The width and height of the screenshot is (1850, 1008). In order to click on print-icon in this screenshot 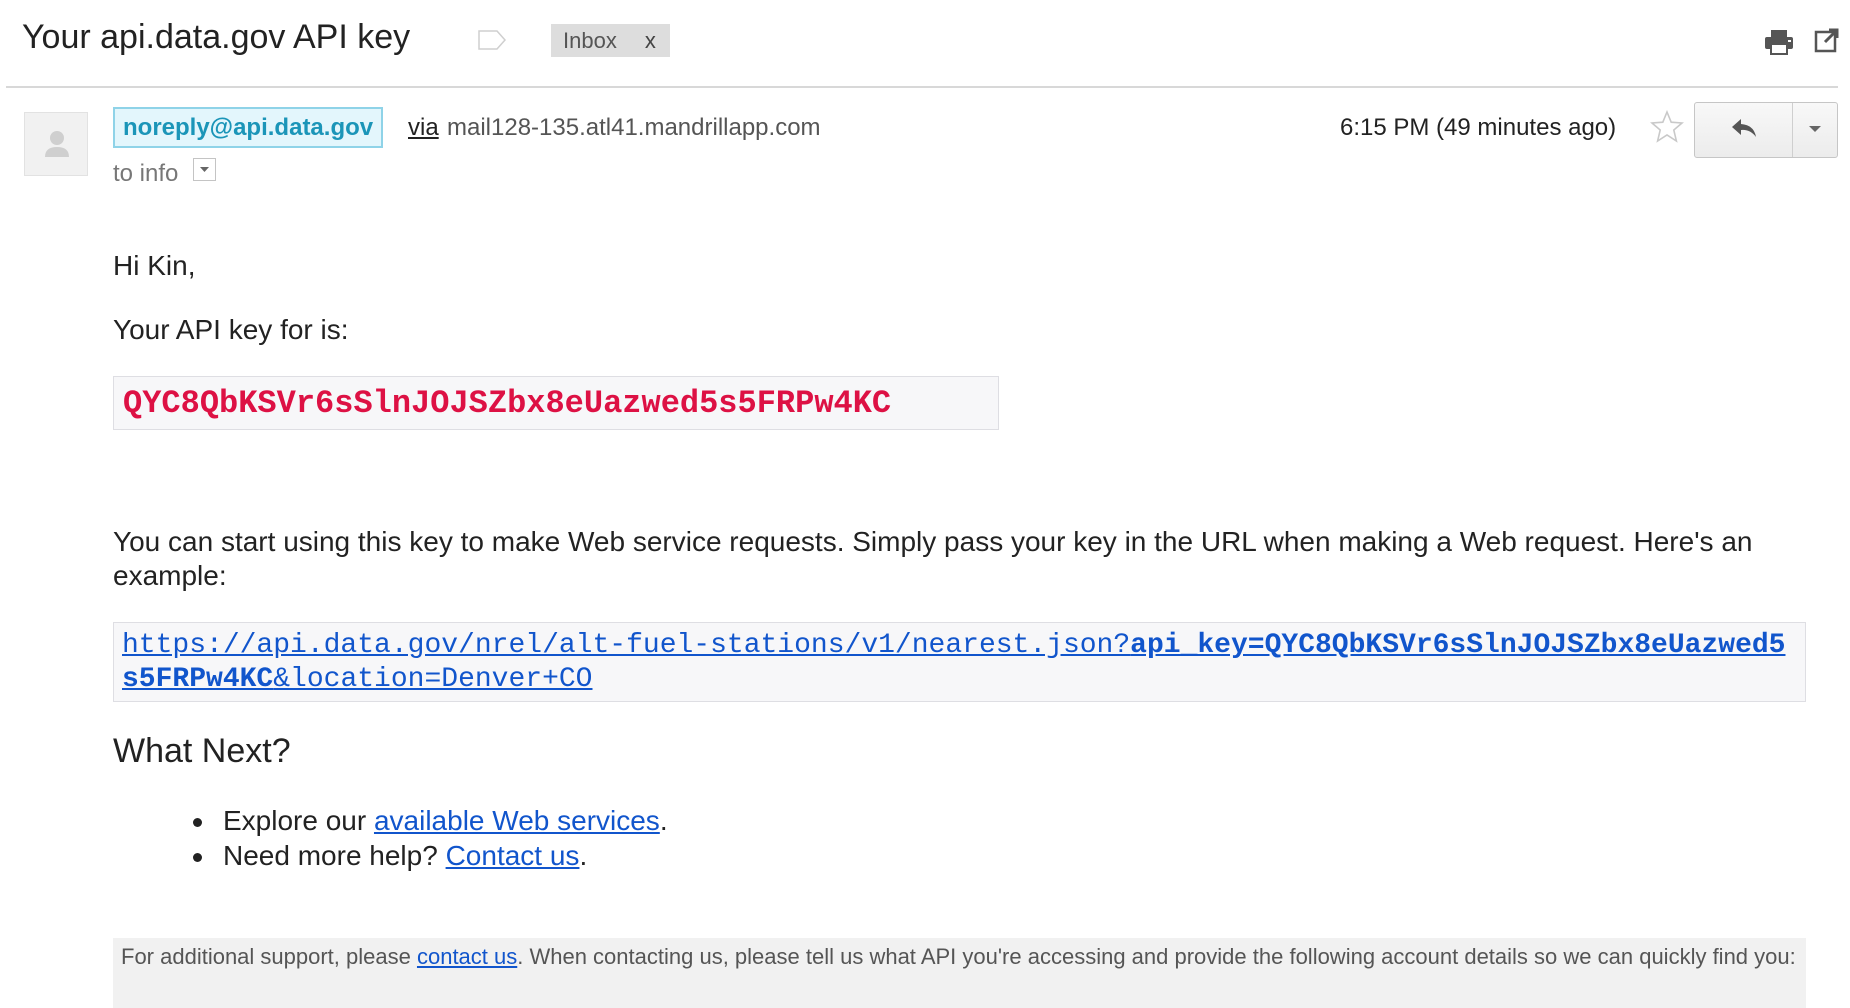, I will do `click(1779, 42)`.